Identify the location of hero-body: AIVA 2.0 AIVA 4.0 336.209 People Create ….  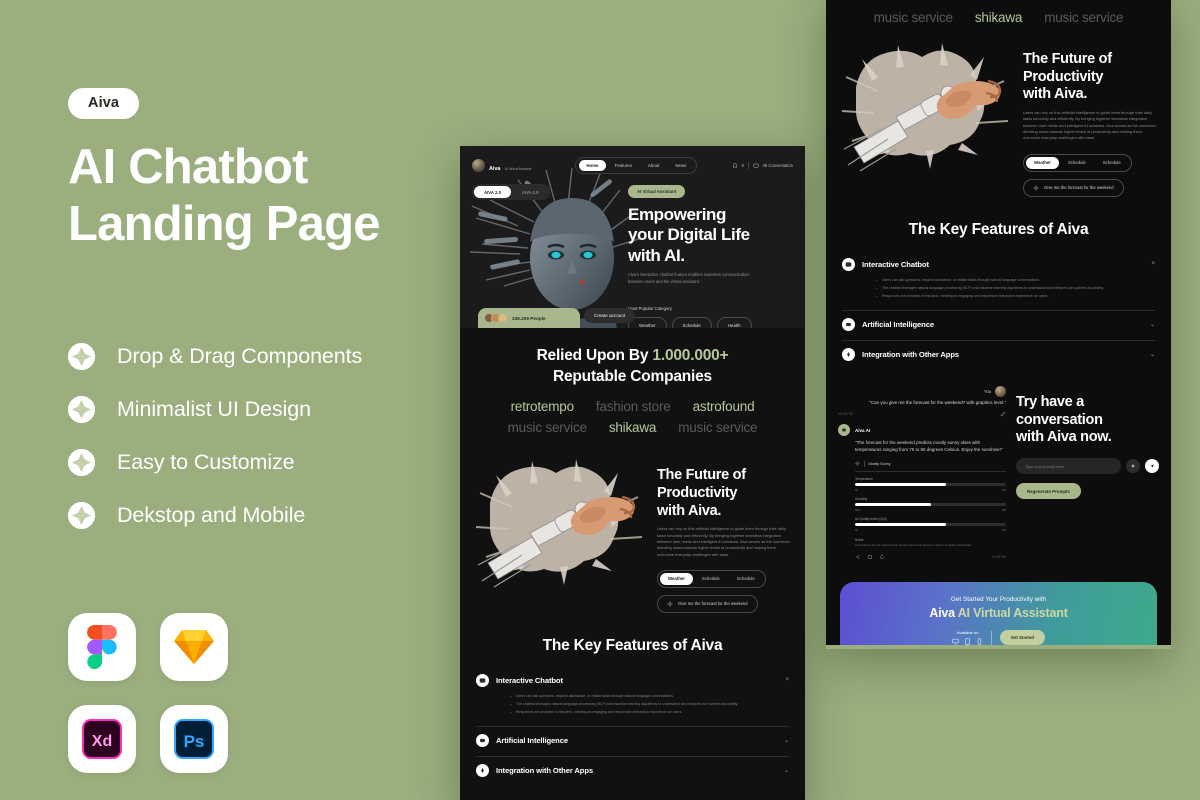
(632, 252).